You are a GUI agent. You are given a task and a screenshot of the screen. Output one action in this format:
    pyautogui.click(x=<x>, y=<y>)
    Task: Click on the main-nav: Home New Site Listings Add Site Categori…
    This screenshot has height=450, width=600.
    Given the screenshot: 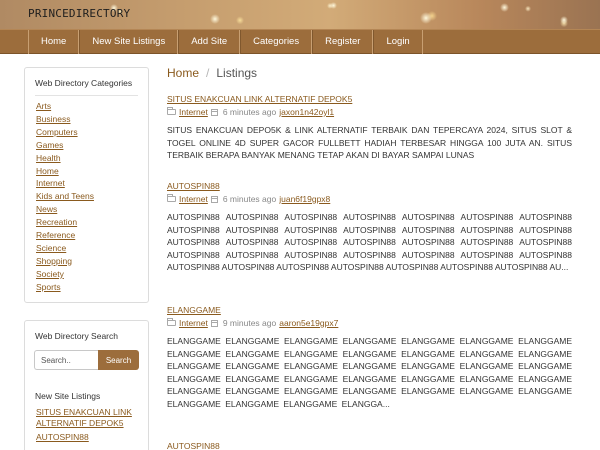 What is the action you would take?
    pyautogui.click(x=300, y=41)
    